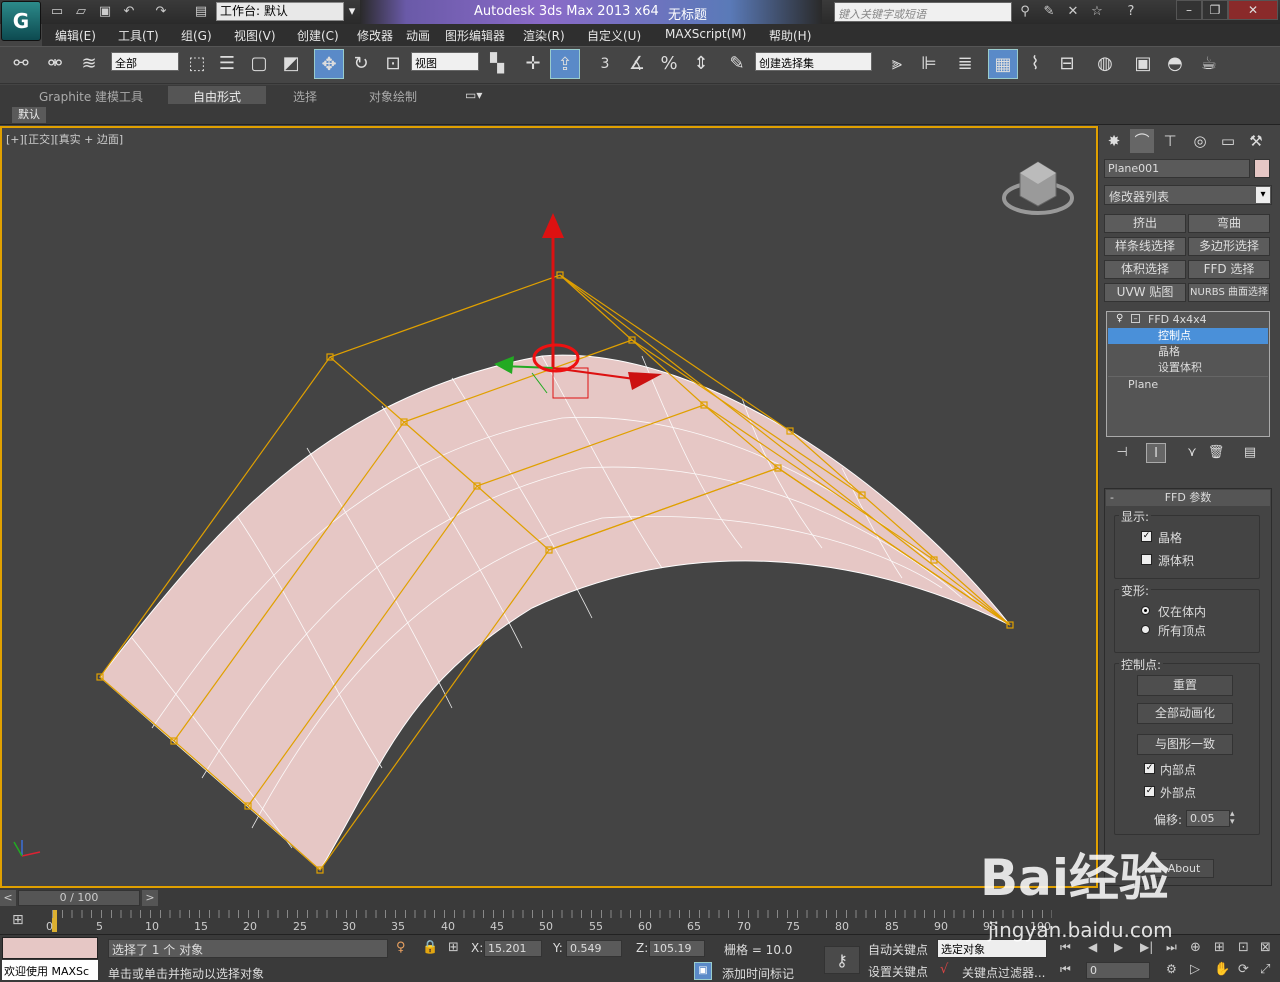 The height and width of the screenshot is (982, 1280). What do you see at coordinates (965, 64) in the screenshot?
I see `layer-manager-icon: ≣` at bounding box center [965, 64].